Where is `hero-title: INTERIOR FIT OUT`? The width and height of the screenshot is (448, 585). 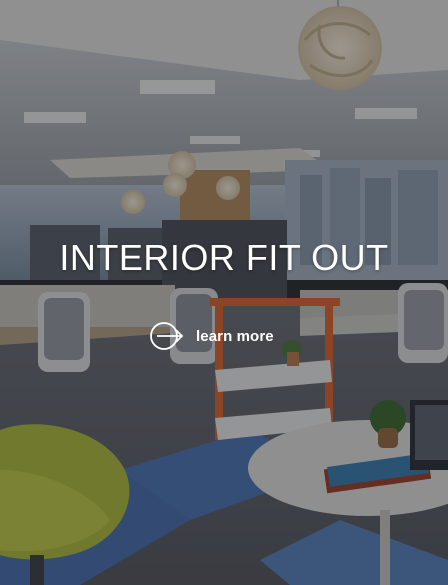
hero-title: INTERIOR FIT OUT is located at coordinates (224, 257).